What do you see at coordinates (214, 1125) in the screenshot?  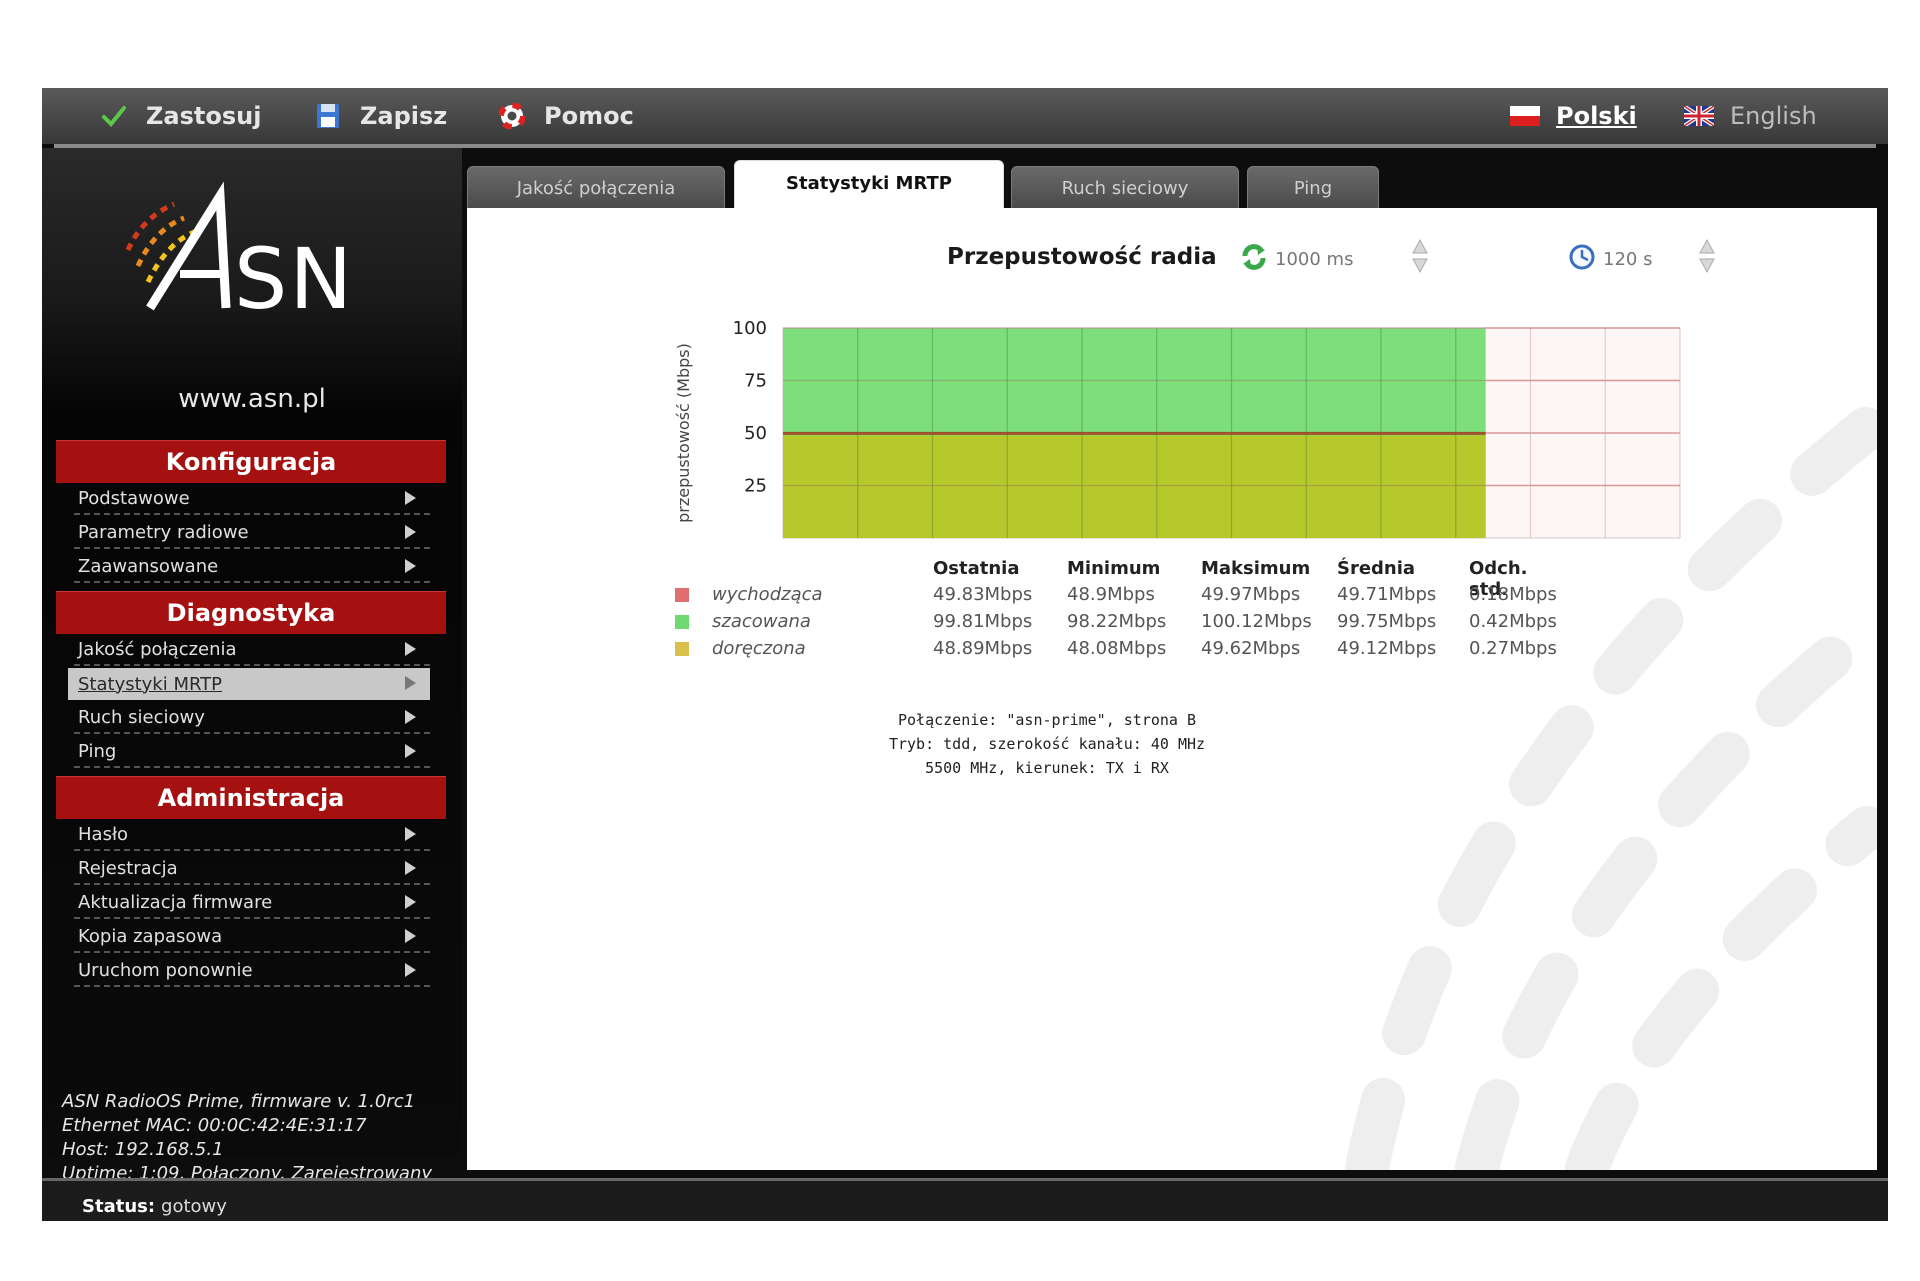 I see `mac-info: Ethernet MAC: 00:0C:42:4E:31:17` at bounding box center [214, 1125].